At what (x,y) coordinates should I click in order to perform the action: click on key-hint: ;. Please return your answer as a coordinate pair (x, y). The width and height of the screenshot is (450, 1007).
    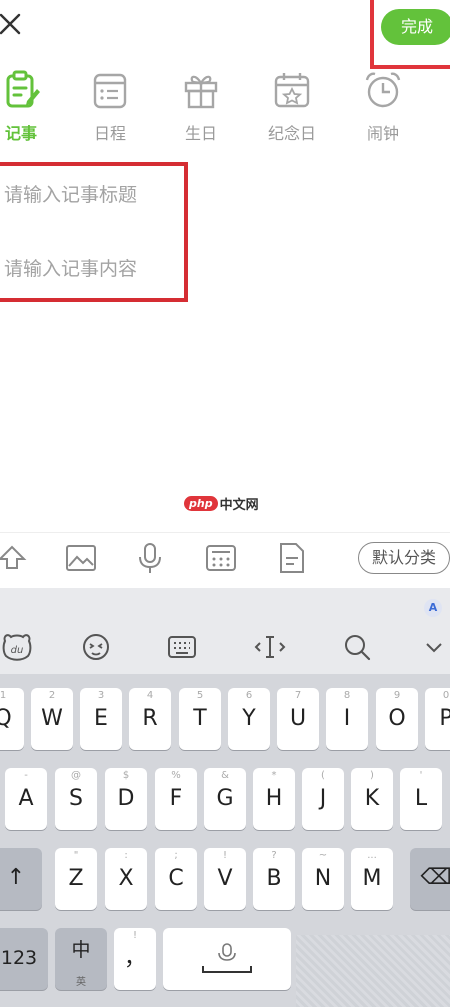
    Looking at the image, I should click on (176, 855).